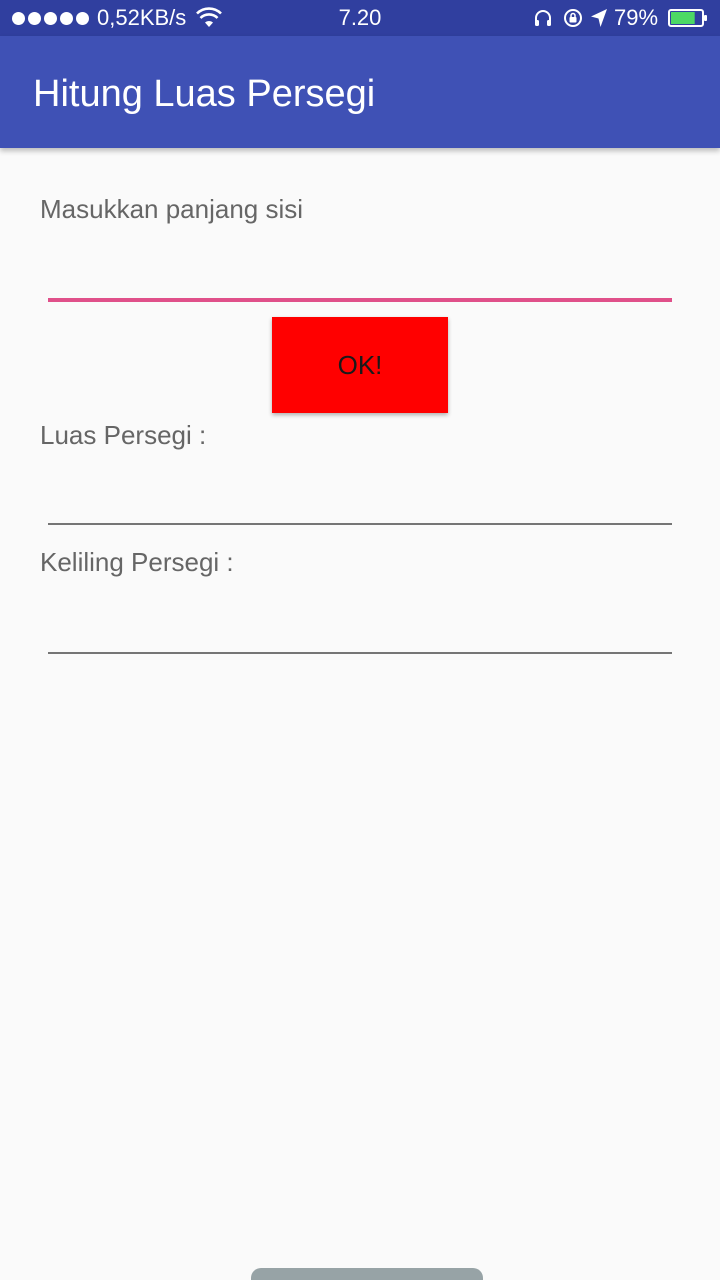 This screenshot has height=1280, width=720. I want to click on perimeter-label: Keliling Persegi :, so click(137, 562).